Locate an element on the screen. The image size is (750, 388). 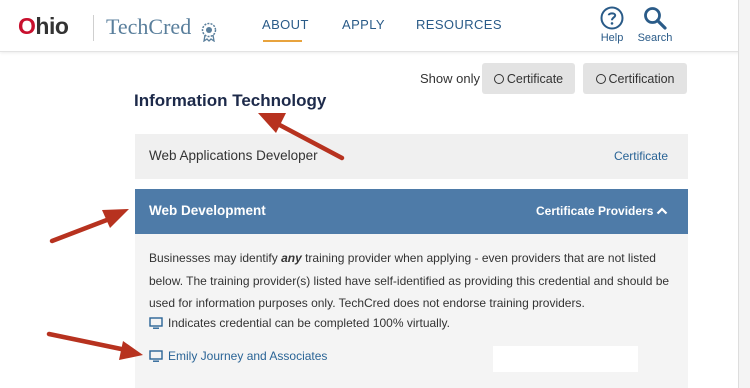
nav-resources: RESOURCES is located at coordinates (459, 24).